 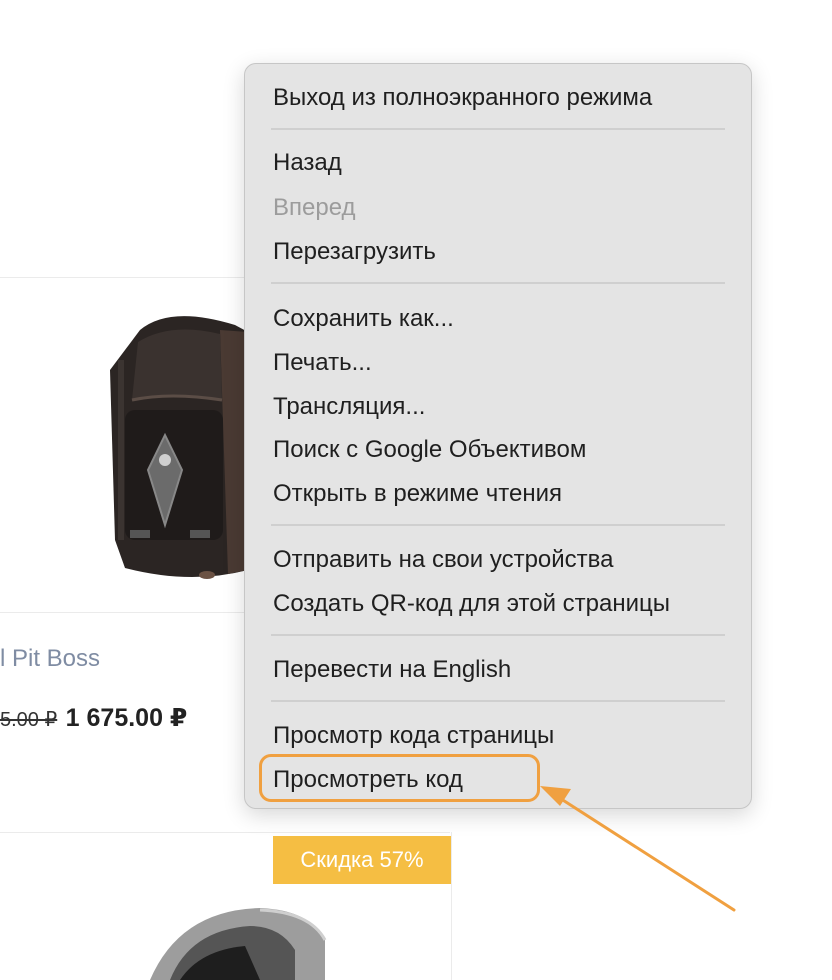 What do you see at coordinates (170, 445) in the screenshot?
I see `backpack-product-image` at bounding box center [170, 445].